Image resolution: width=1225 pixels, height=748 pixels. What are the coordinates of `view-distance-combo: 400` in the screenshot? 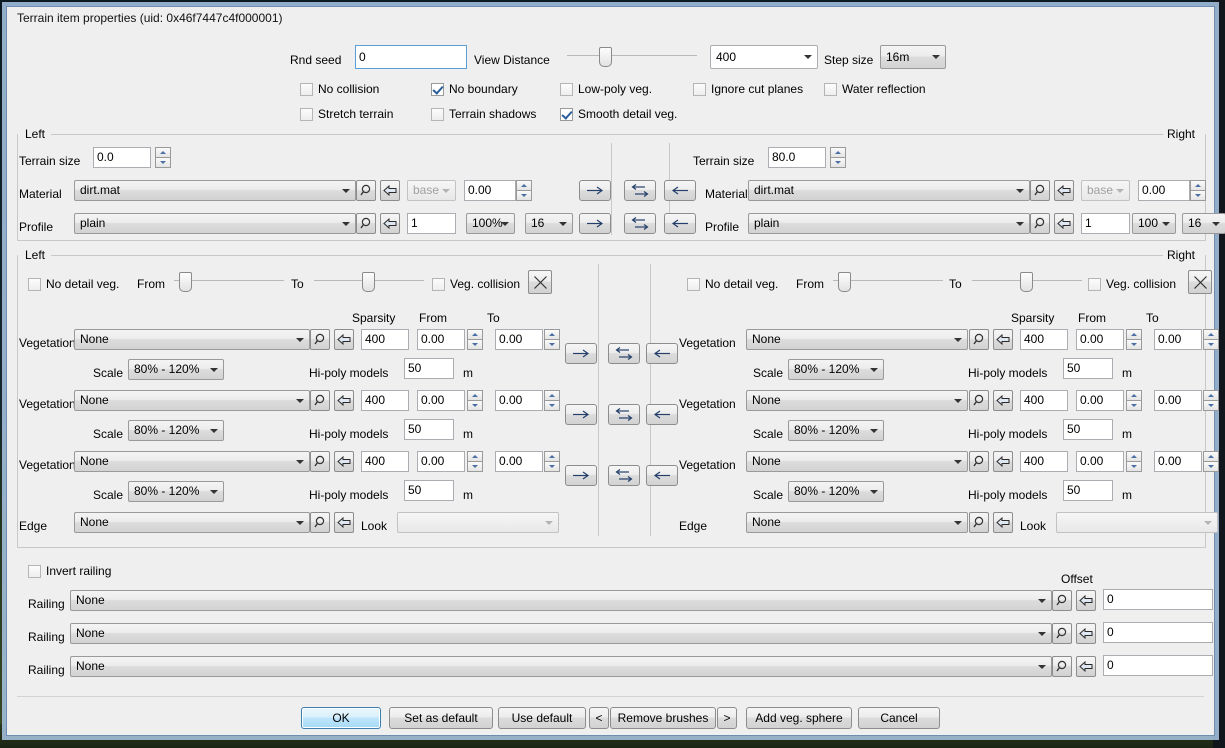 It's located at (764, 57).